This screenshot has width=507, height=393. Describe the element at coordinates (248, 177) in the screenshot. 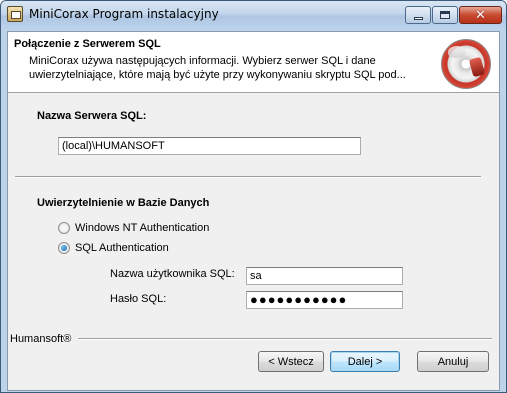

I see `section-divider` at that location.